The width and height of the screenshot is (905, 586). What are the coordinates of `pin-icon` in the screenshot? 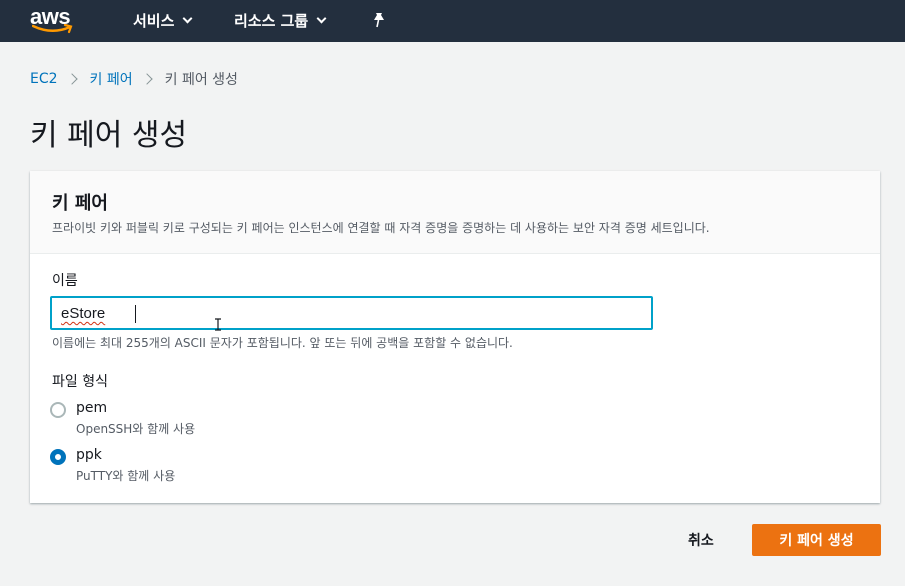 It's located at (379, 20).